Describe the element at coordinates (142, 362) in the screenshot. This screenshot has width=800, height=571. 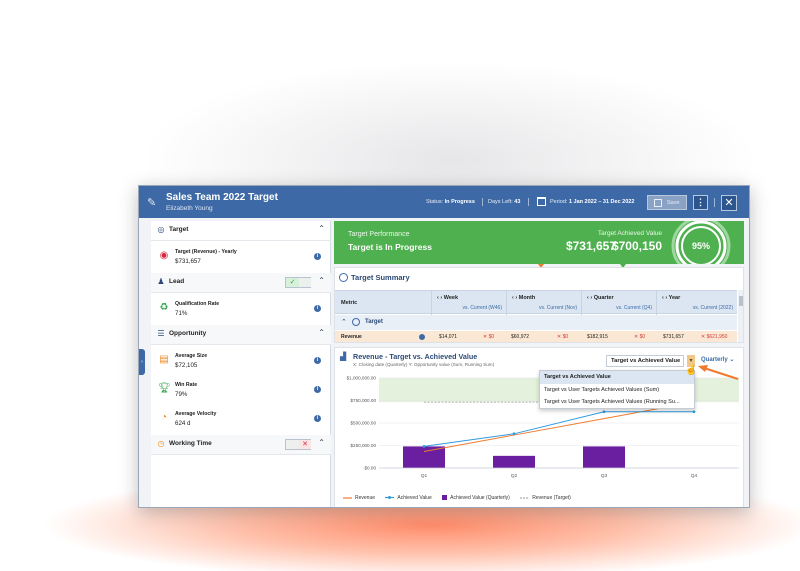
I see `sidebar-collapse-tab: ›` at that location.